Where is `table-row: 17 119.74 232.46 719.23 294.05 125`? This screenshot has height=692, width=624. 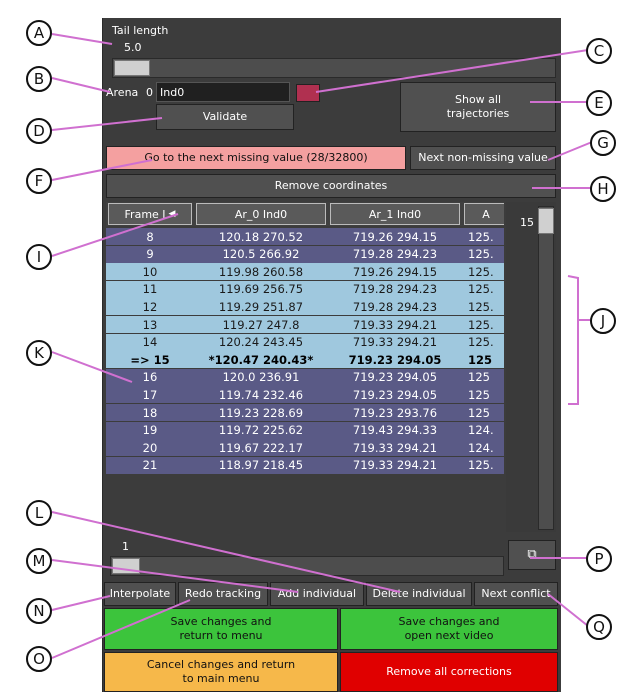
table-row: 17 119.74 232.46 719.23 294.05 125 is located at coordinates (305, 395).